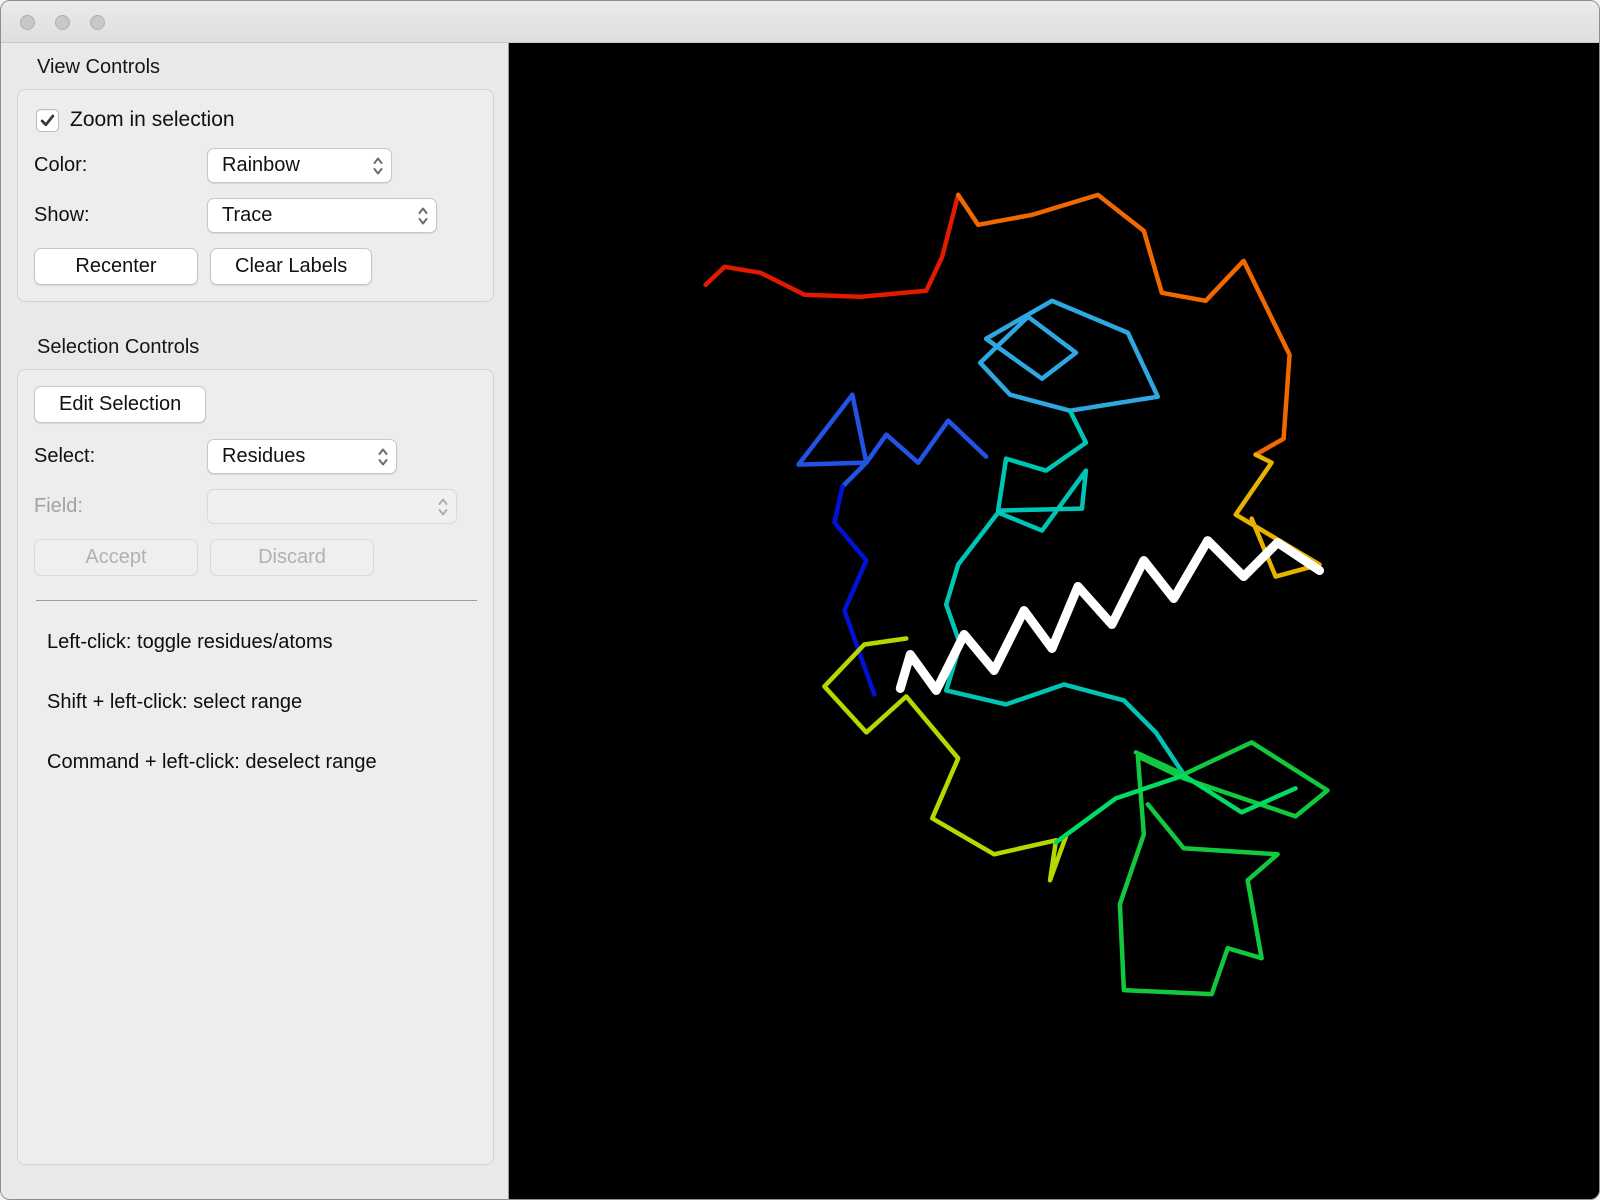  What do you see at coordinates (1110, 615) in the screenshot?
I see `white-selection` at bounding box center [1110, 615].